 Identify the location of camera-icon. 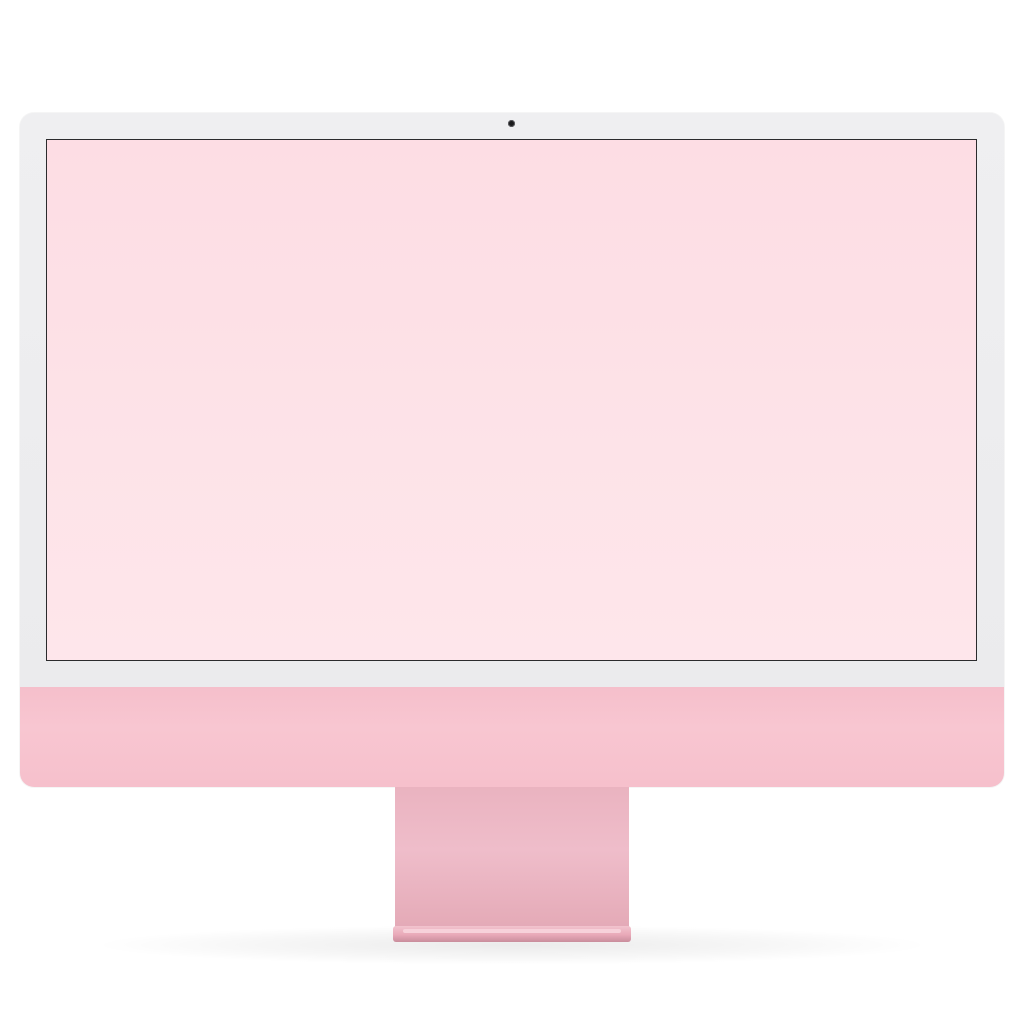
(511, 123).